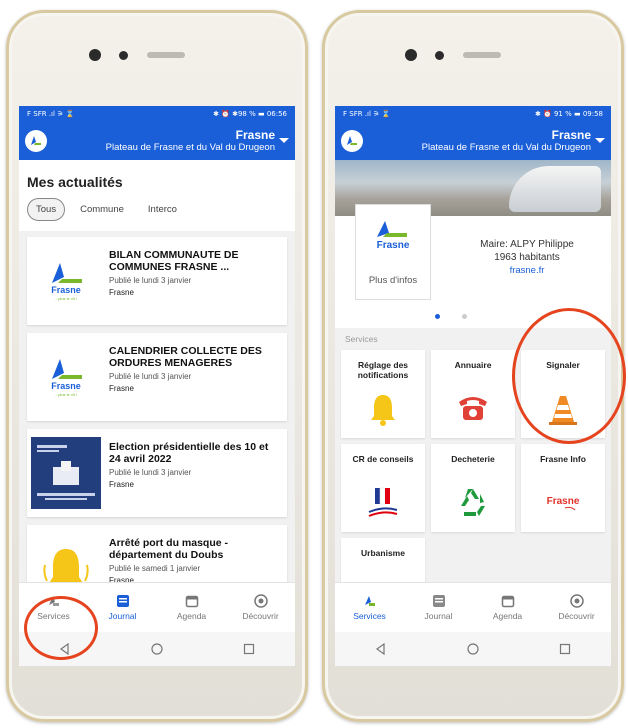 The image size is (628, 728). Describe the element at coordinates (473, 488) in the screenshot. I see `tile-decheterie: Decheterie` at that location.